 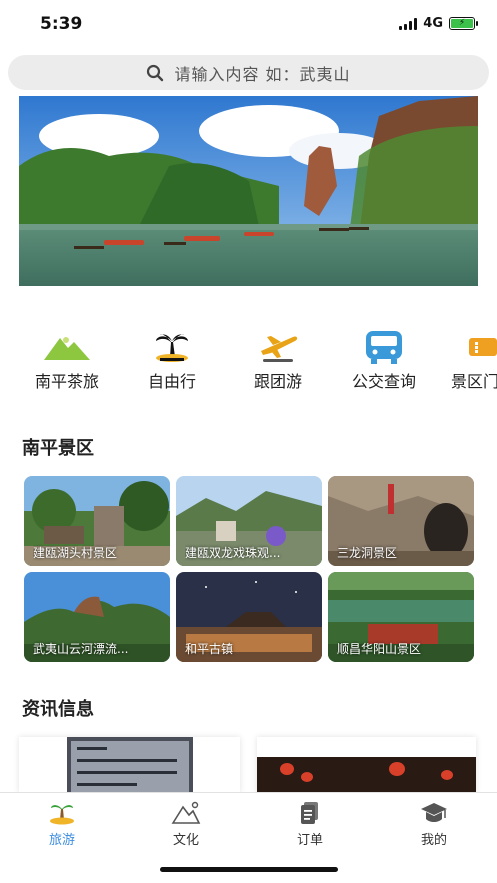 I want to click on status-bar: 5:39 4G ⚡, so click(x=248, y=24).